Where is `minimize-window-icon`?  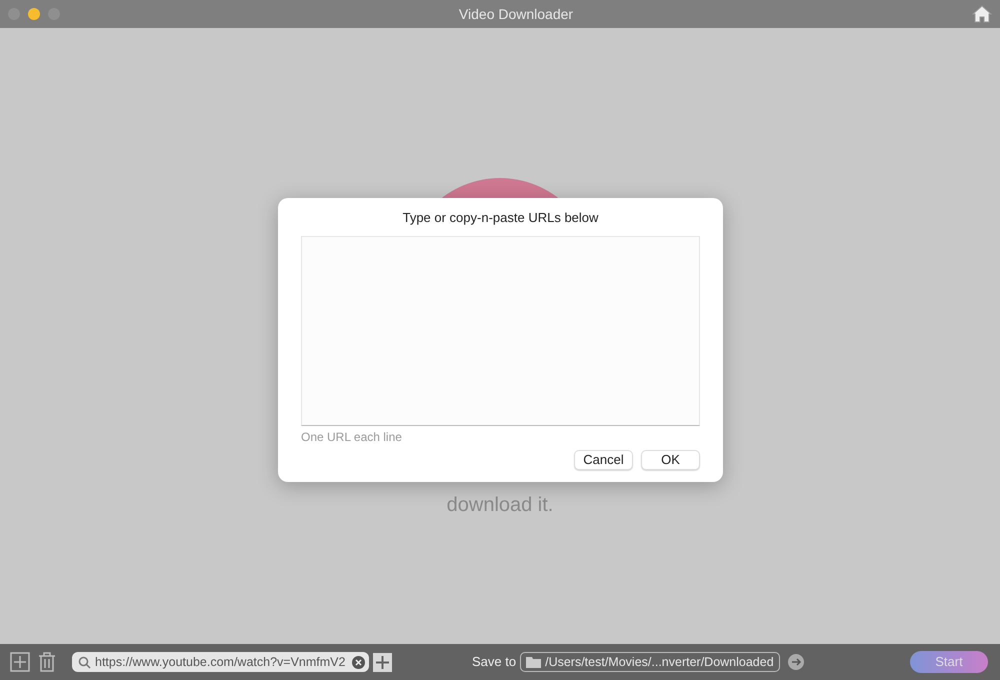 minimize-window-icon is located at coordinates (34, 14).